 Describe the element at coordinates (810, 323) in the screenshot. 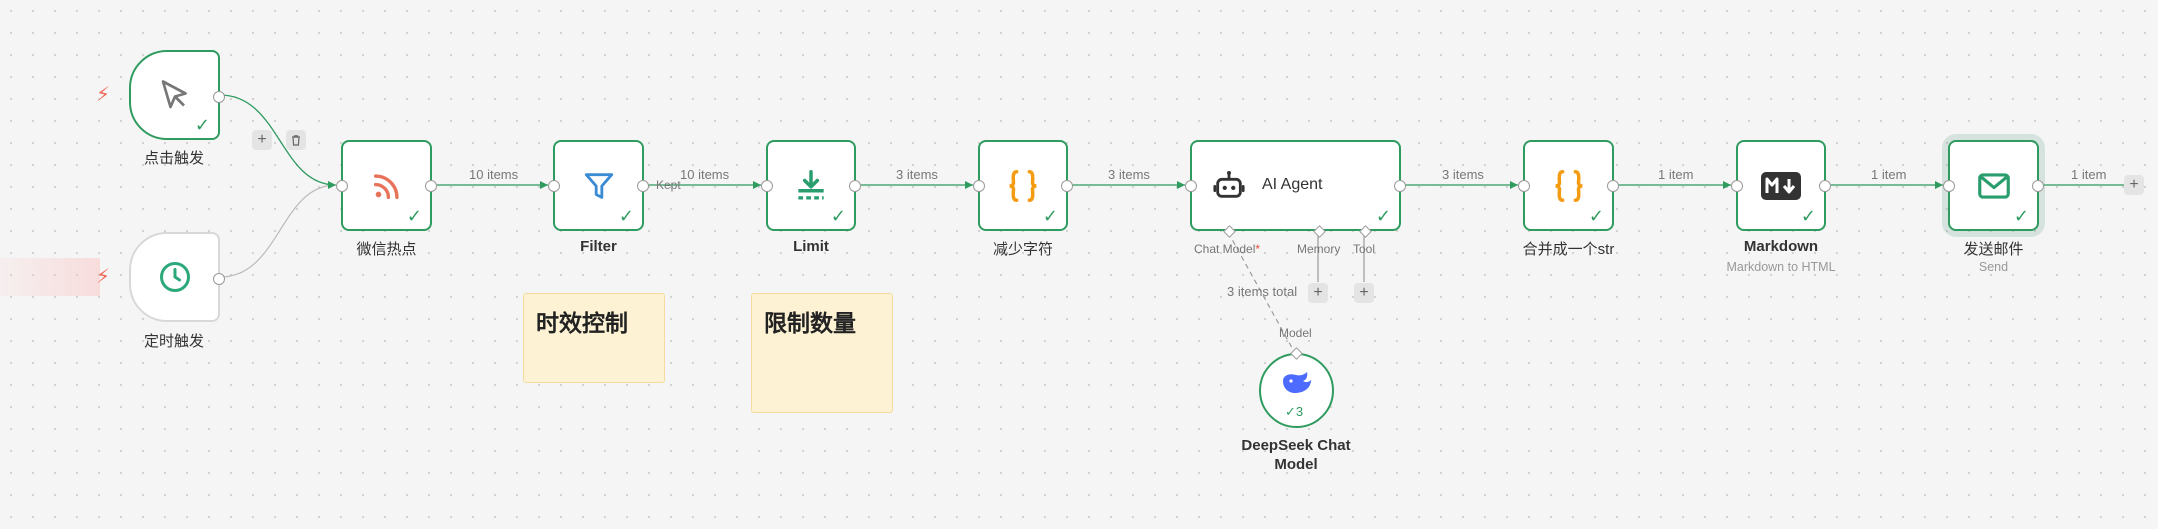

I see `sticky-note-title: 限制数量` at that location.